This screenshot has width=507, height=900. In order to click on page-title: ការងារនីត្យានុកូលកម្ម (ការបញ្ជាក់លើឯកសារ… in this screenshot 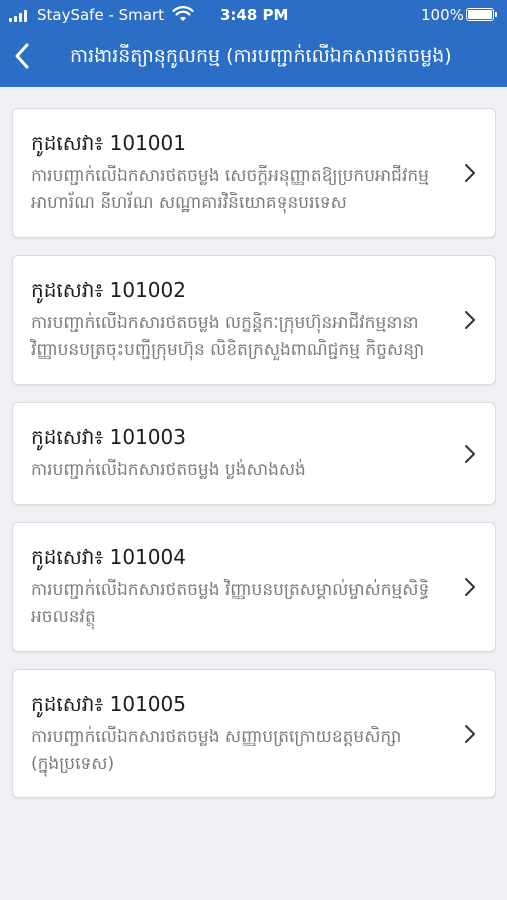, I will do `click(261, 56)`.